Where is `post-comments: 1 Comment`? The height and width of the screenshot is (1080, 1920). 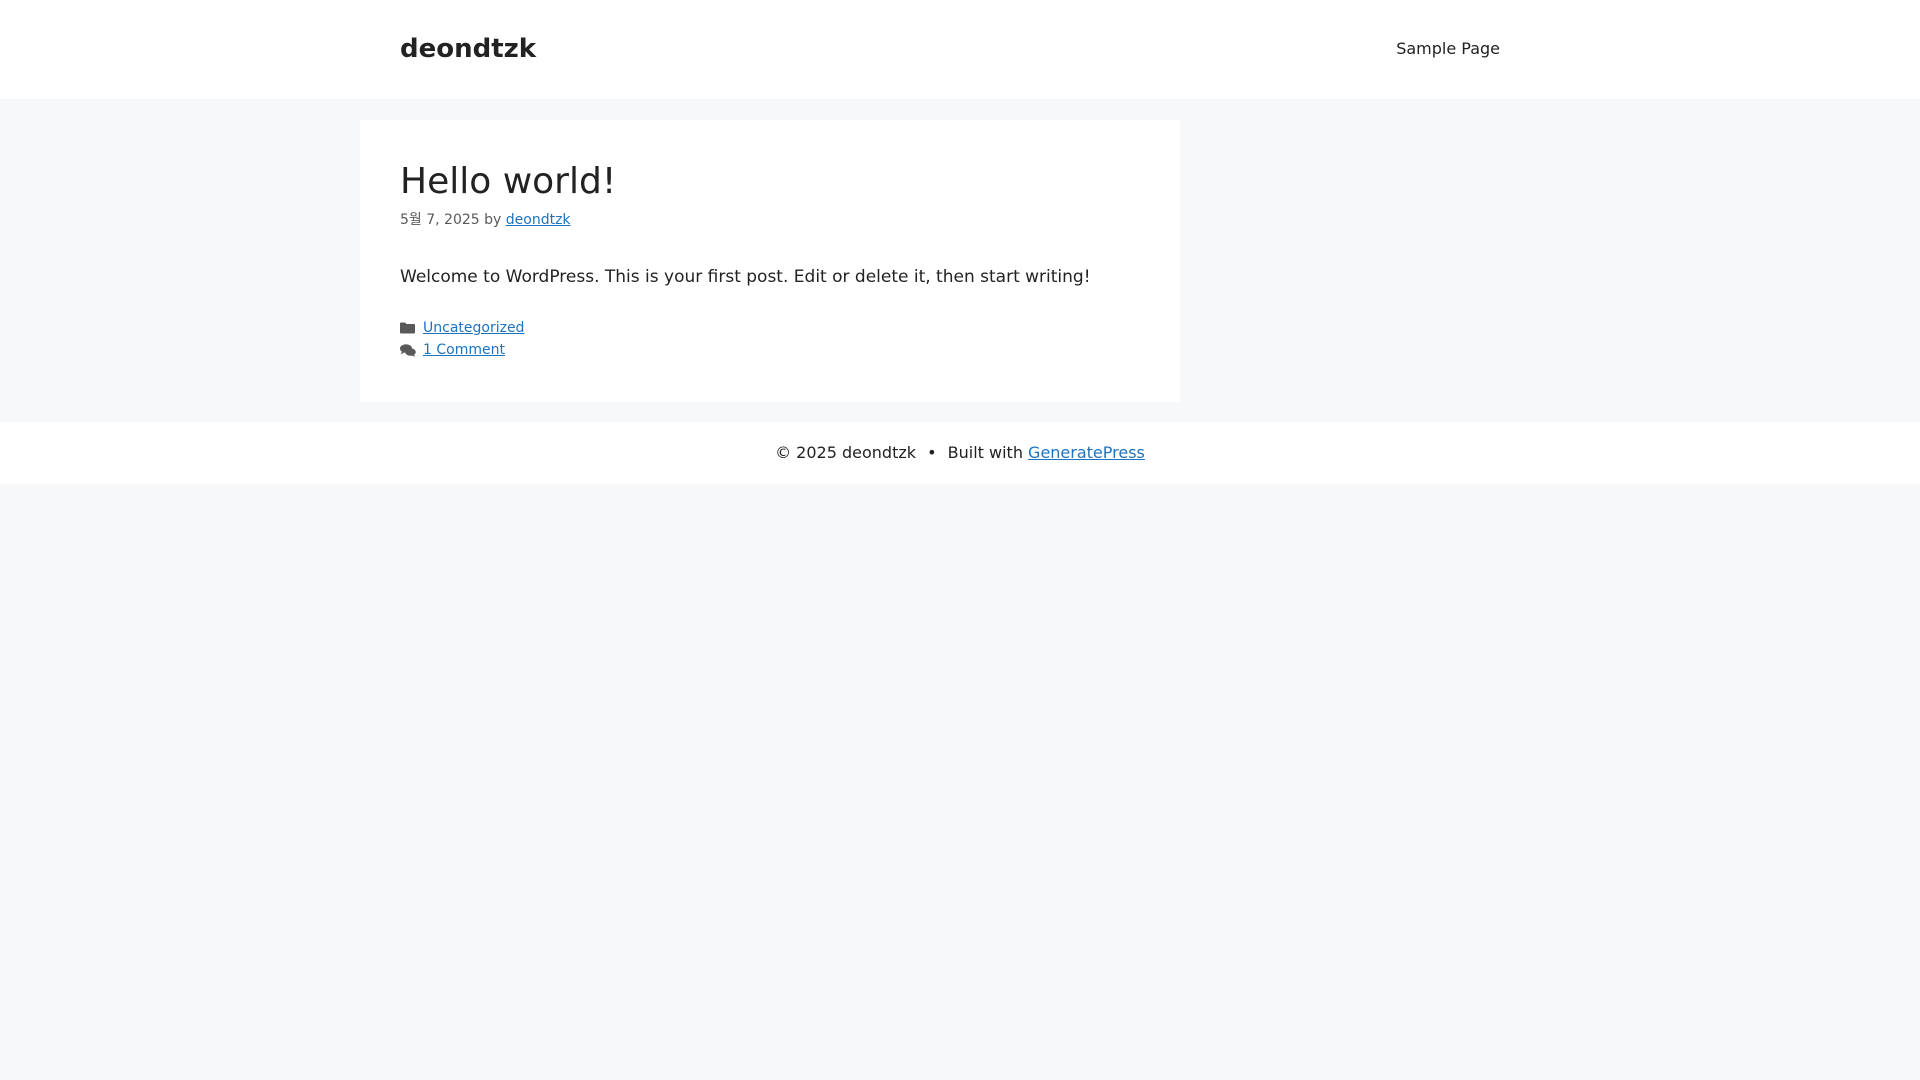 post-comments: 1 Comment is located at coordinates (452, 350).